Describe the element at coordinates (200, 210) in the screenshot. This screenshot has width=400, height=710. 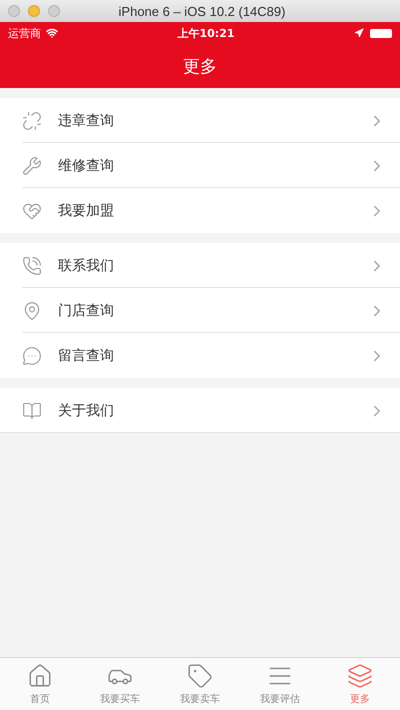
I see `menu-item: 我要加盟` at that location.